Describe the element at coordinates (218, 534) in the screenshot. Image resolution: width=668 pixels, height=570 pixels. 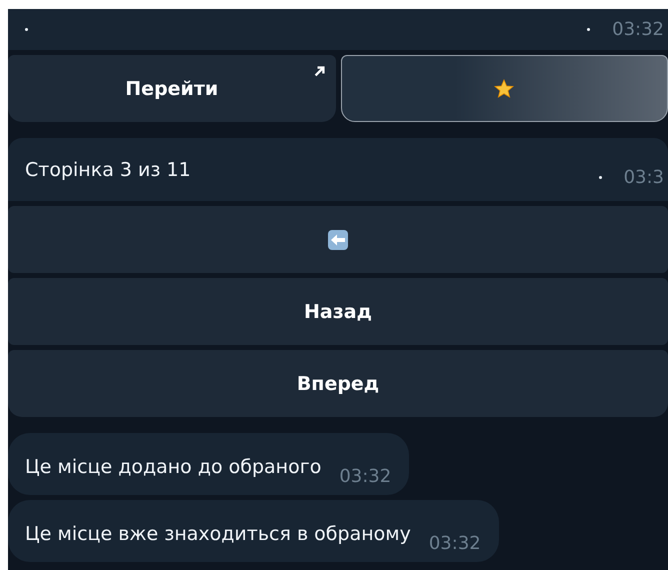
I see `message-text: Це місце вже знаходиться в обраному` at that location.